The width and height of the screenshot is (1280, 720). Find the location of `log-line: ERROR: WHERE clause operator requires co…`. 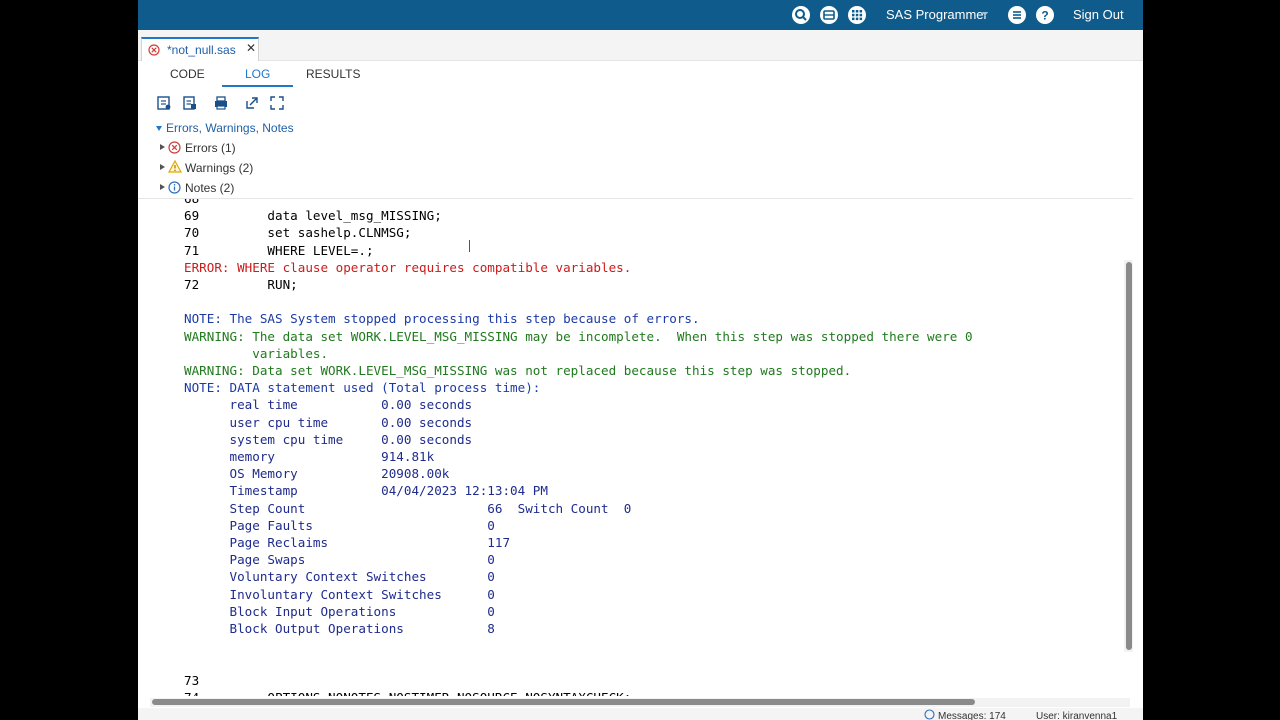

log-line: ERROR: WHERE clause operator requires co… is located at coordinates (408, 267).